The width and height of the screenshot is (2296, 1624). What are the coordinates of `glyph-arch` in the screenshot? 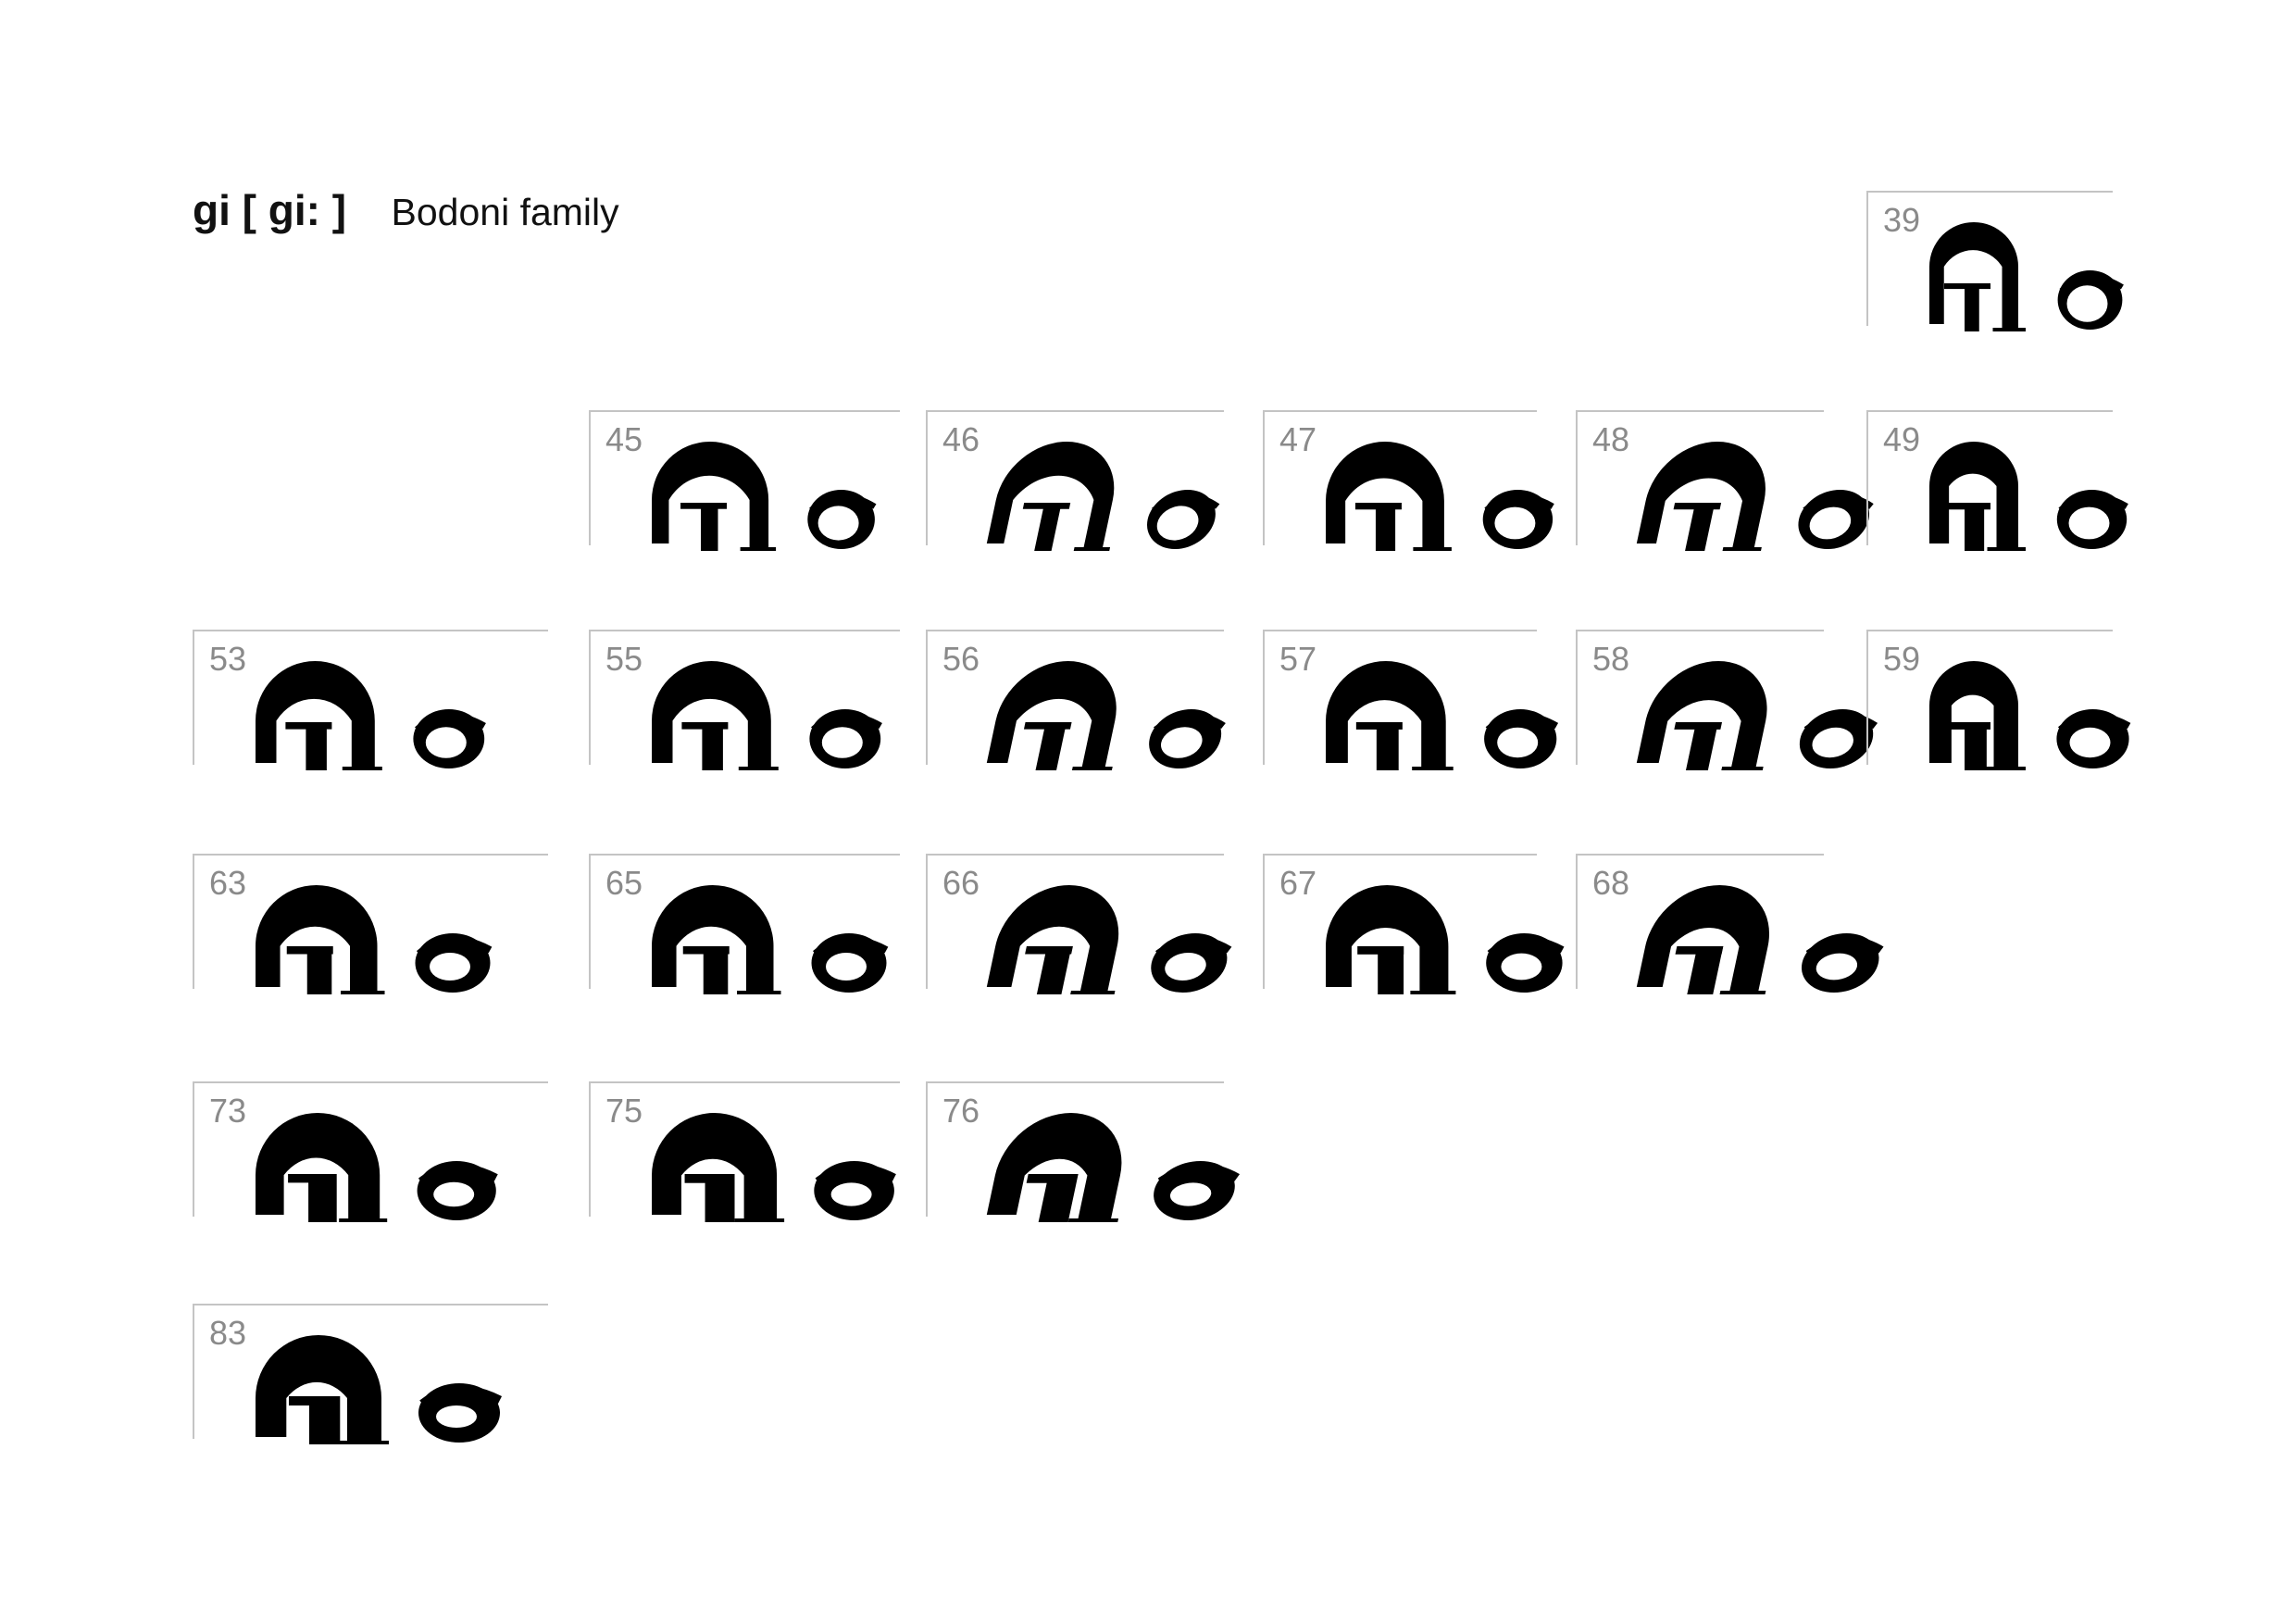 It's located at (1050, 496).